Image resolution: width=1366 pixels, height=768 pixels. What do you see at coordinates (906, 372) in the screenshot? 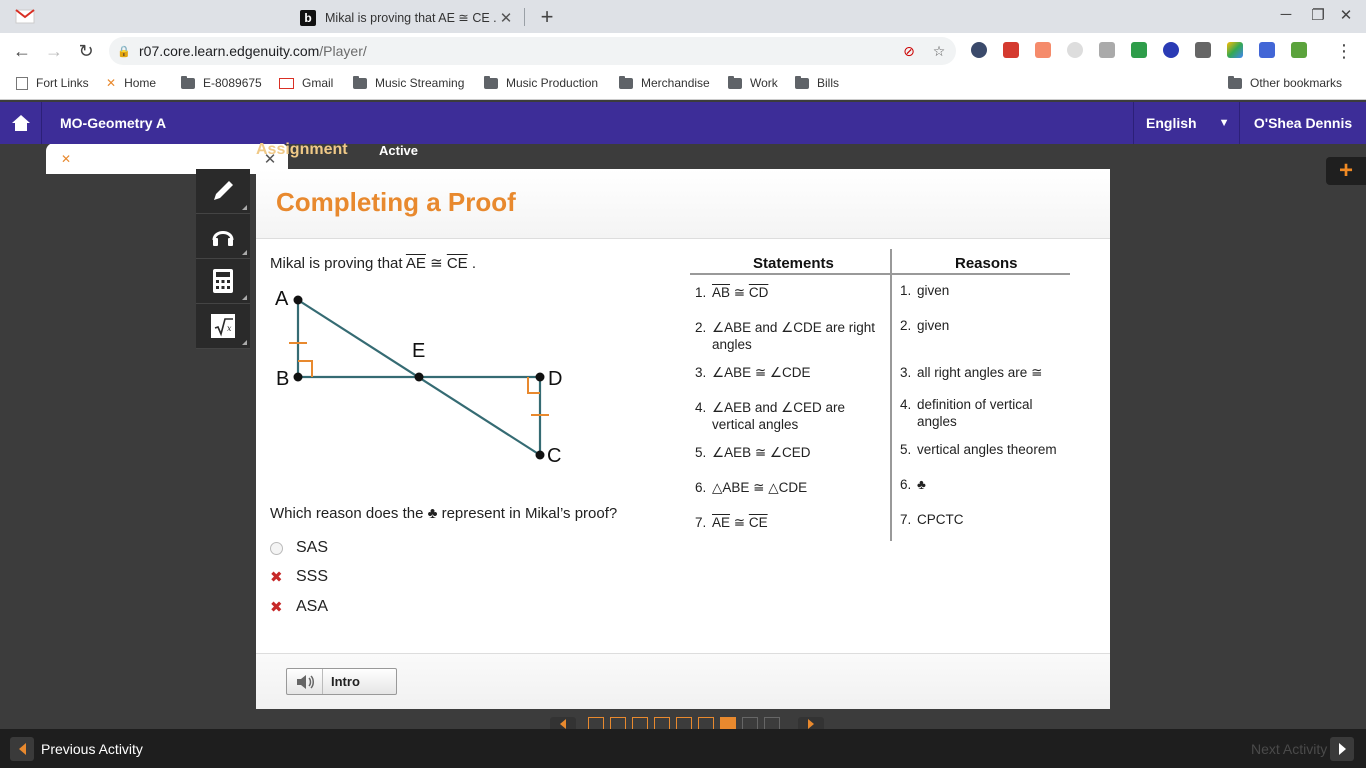
I see `row-number: 3.` at bounding box center [906, 372].